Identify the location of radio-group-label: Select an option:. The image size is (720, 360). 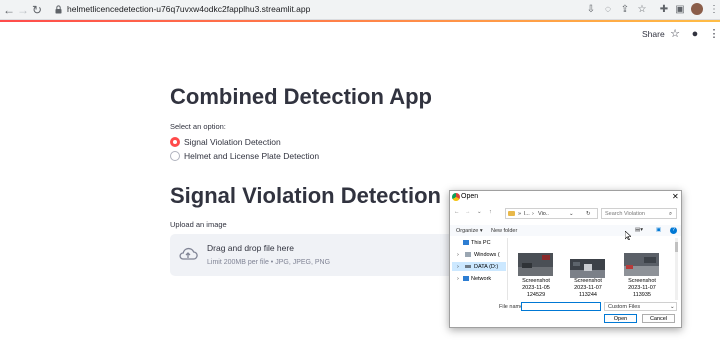
(198, 126).